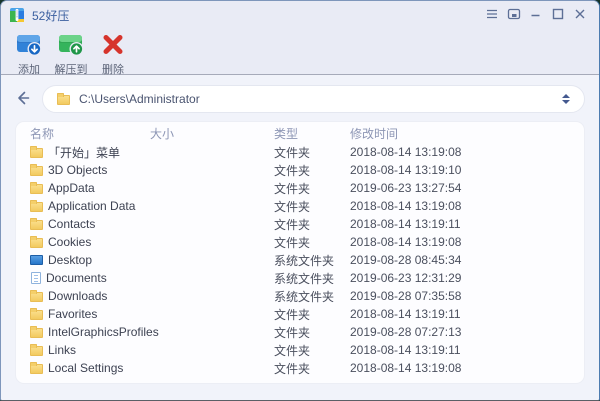  I want to click on file-name: Application Data, so click(92, 206).